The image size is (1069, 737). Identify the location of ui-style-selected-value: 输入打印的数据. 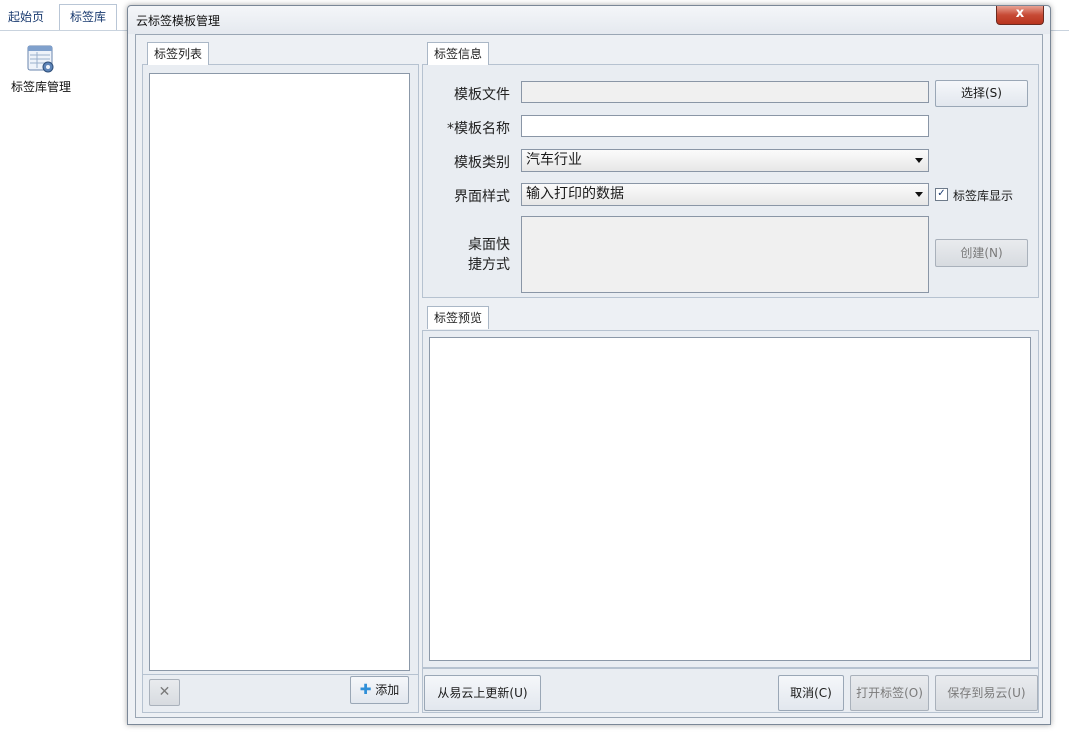
(575, 194).